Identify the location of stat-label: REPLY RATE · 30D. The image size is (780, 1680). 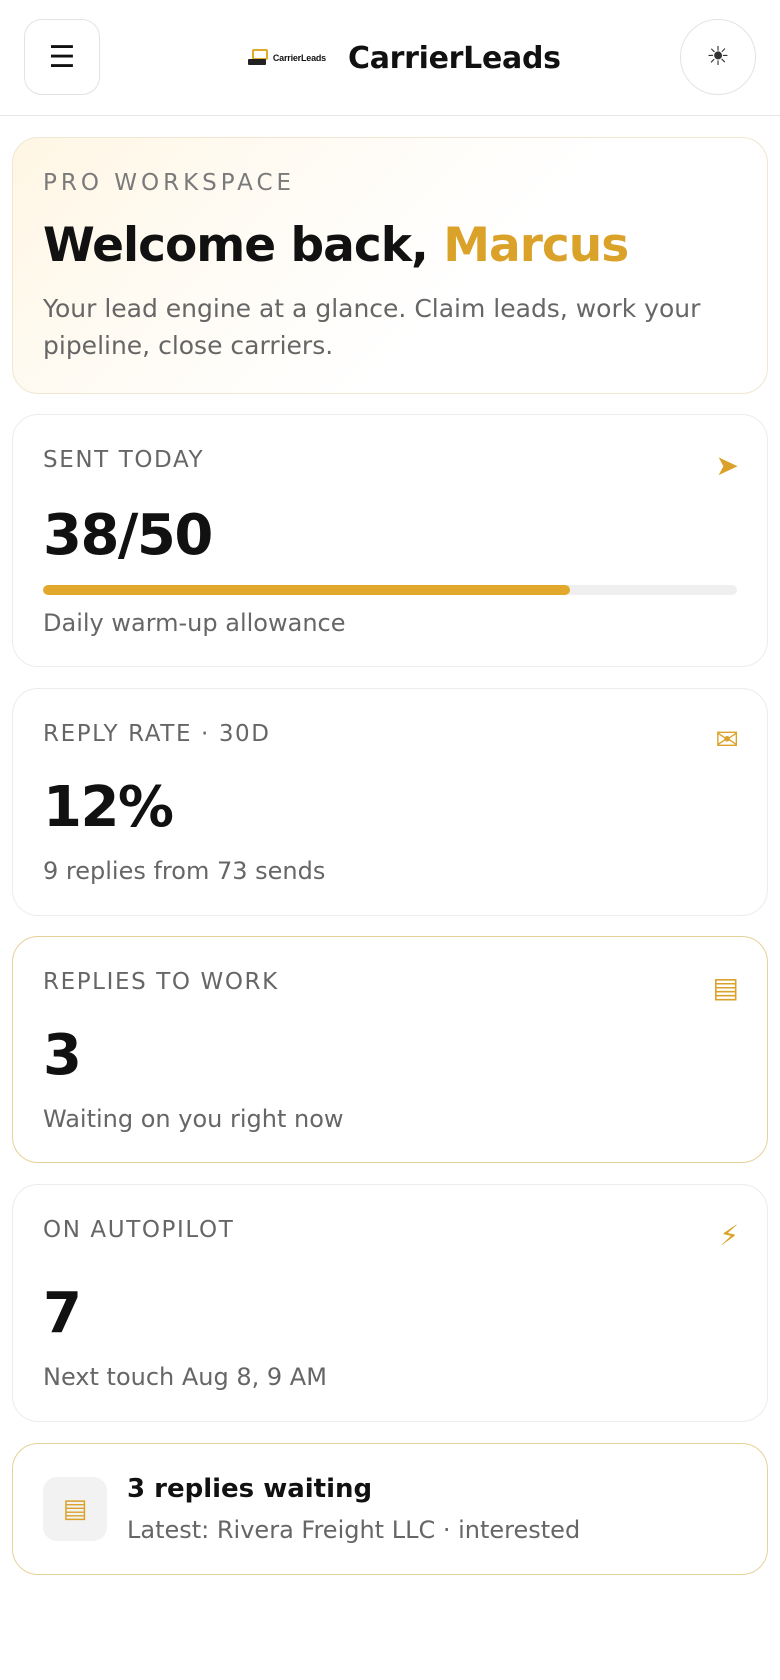
(157, 734).